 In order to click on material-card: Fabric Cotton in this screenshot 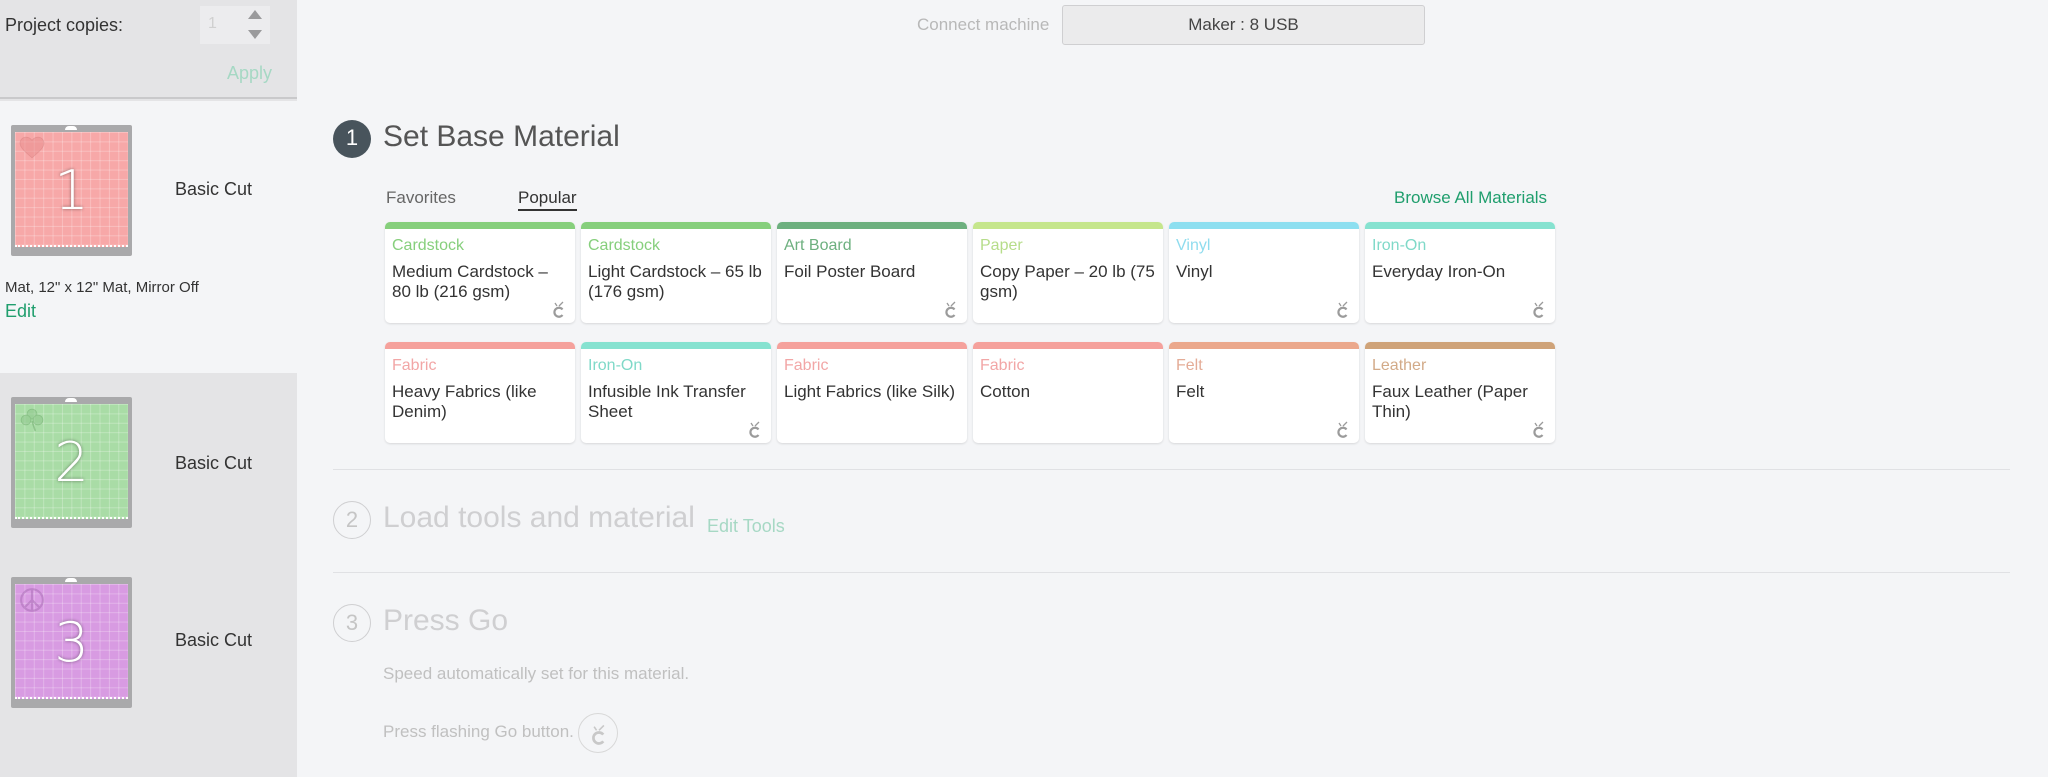, I will do `click(1068, 392)`.